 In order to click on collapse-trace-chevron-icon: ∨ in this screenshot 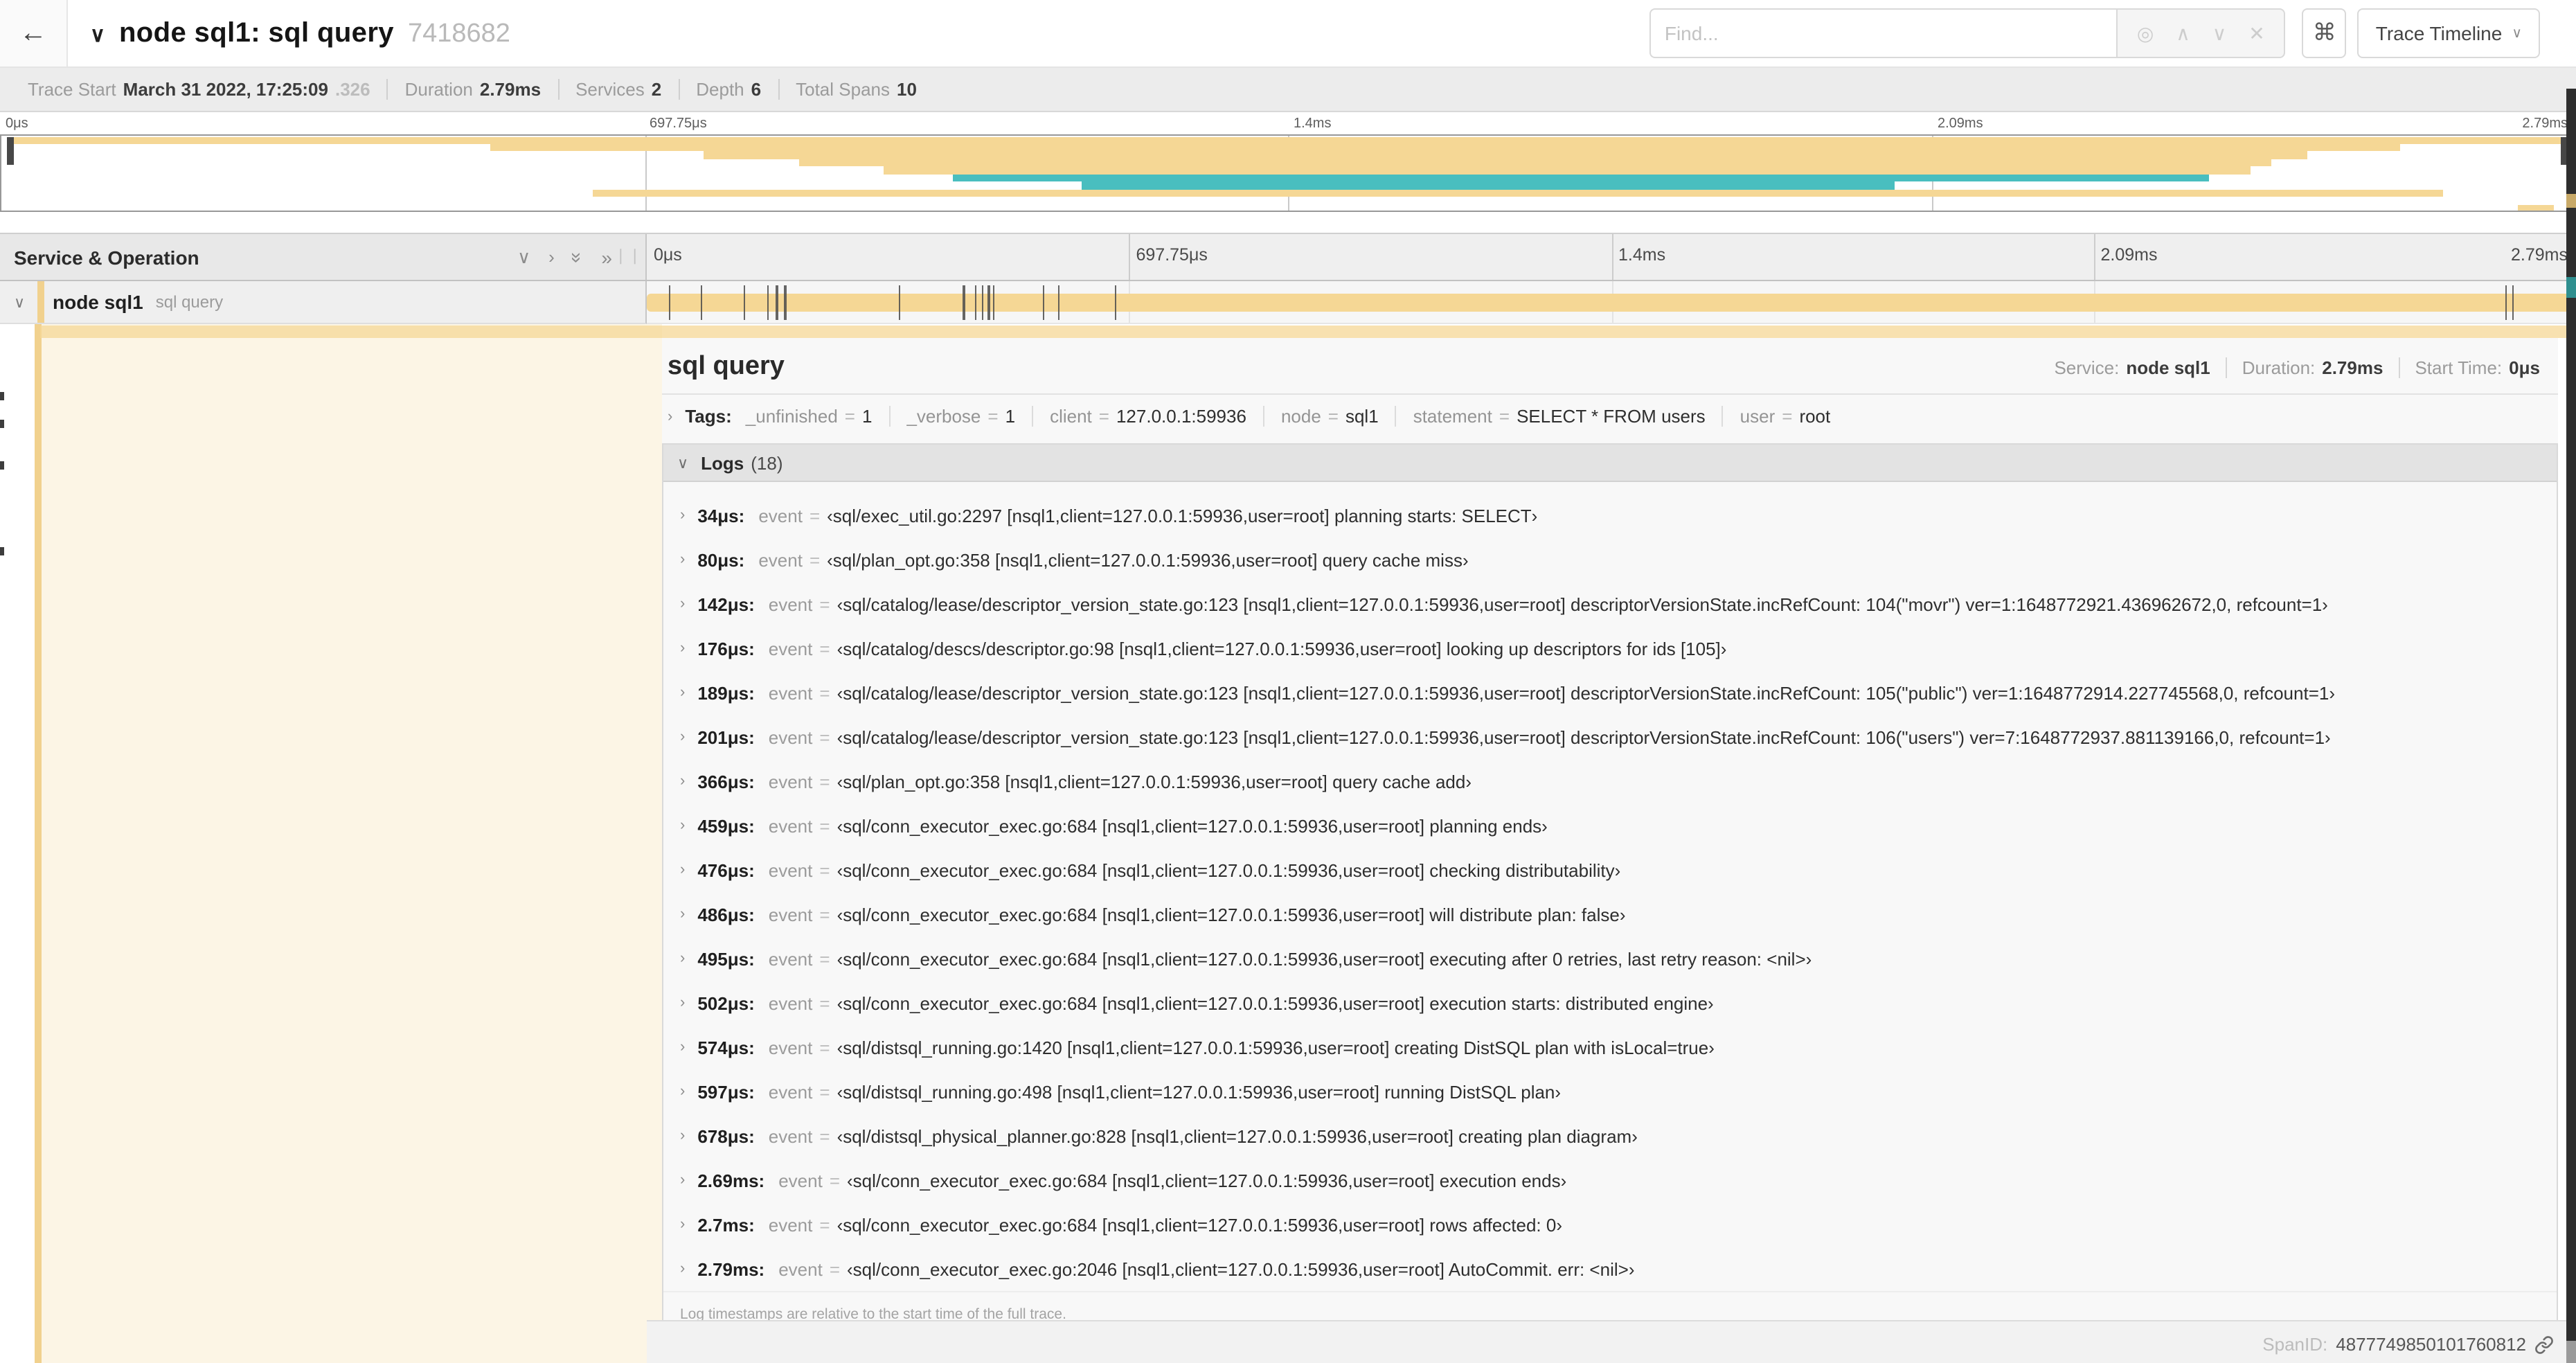, I will do `click(98, 33)`.